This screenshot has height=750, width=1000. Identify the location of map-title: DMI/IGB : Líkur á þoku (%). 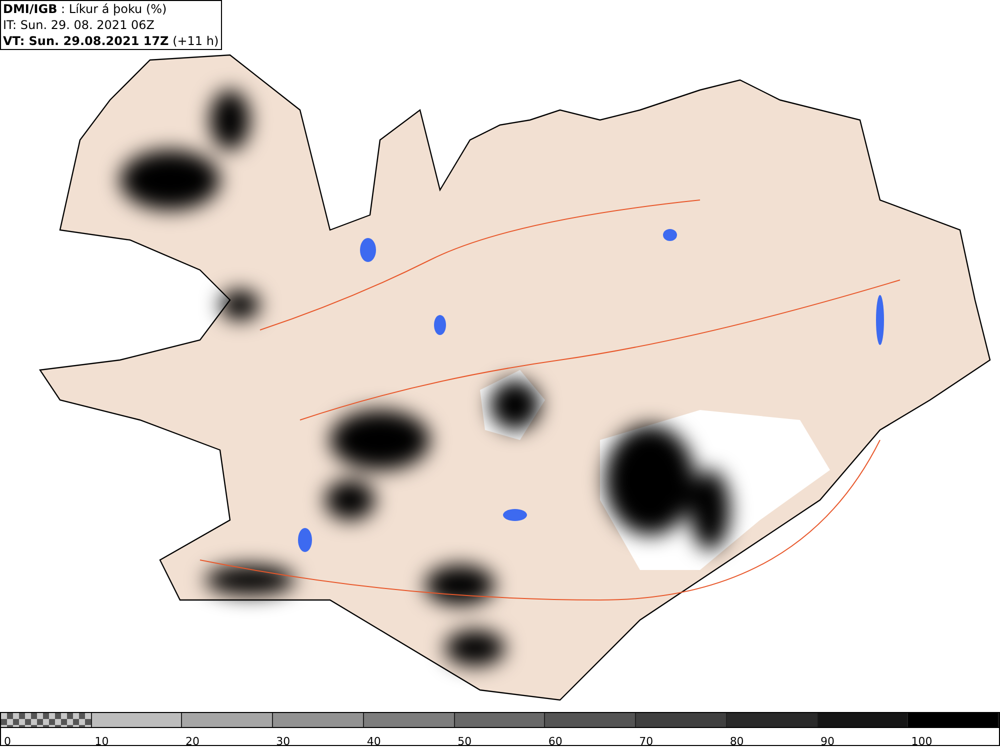
(85, 9).